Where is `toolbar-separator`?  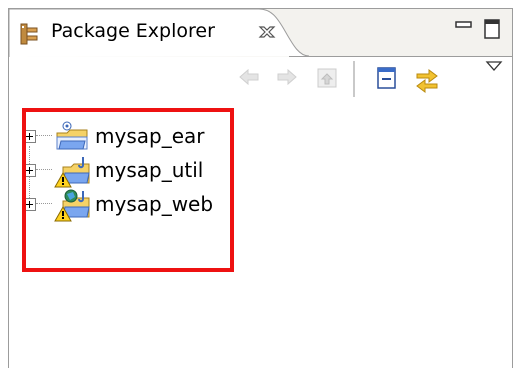 toolbar-separator is located at coordinates (354, 79).